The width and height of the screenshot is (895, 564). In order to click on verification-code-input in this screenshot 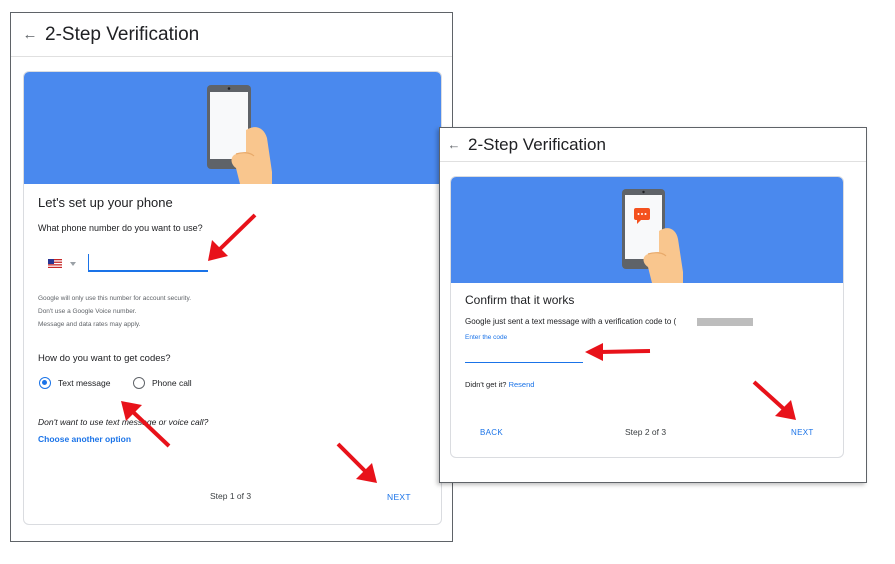, I will do `click(524, 357)`.